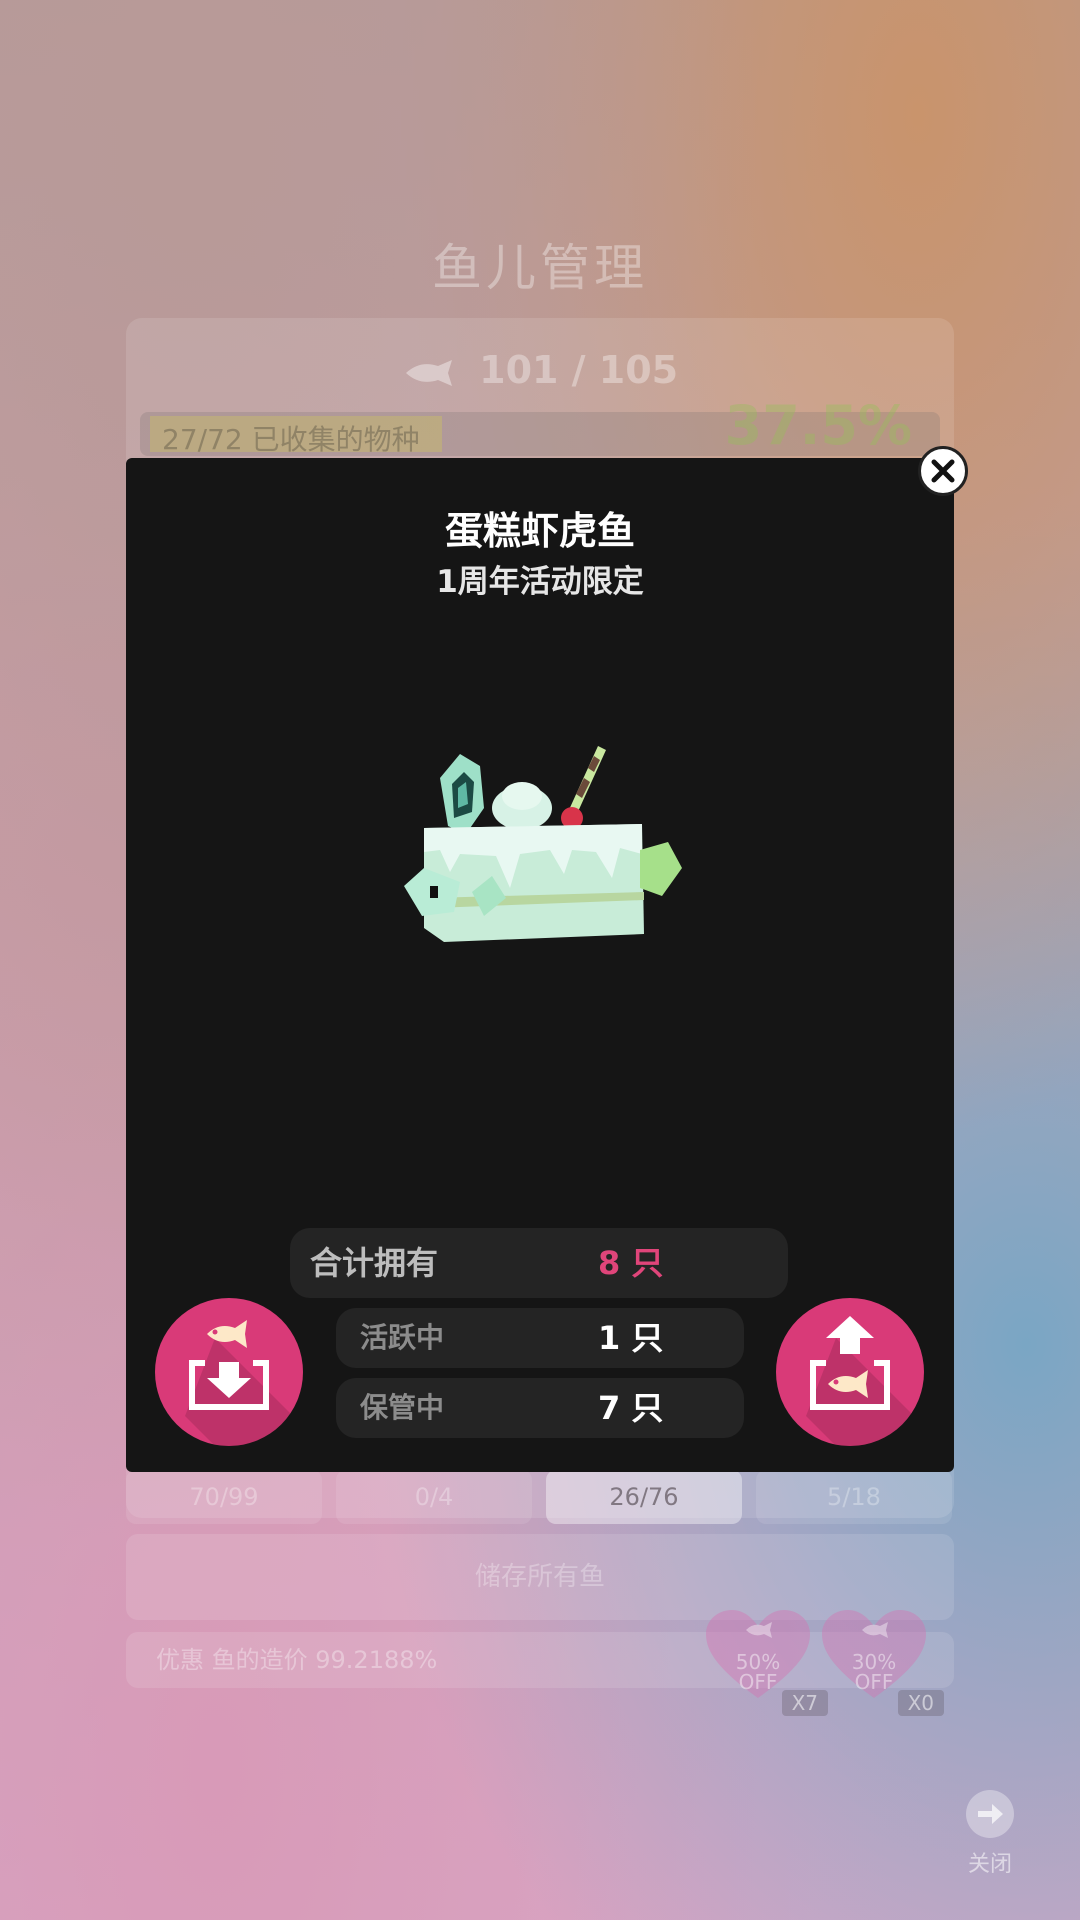  Describe the element at coordinates (540, 268) in the screenshot. I see `background-title: 鱼儿管理` at that location.